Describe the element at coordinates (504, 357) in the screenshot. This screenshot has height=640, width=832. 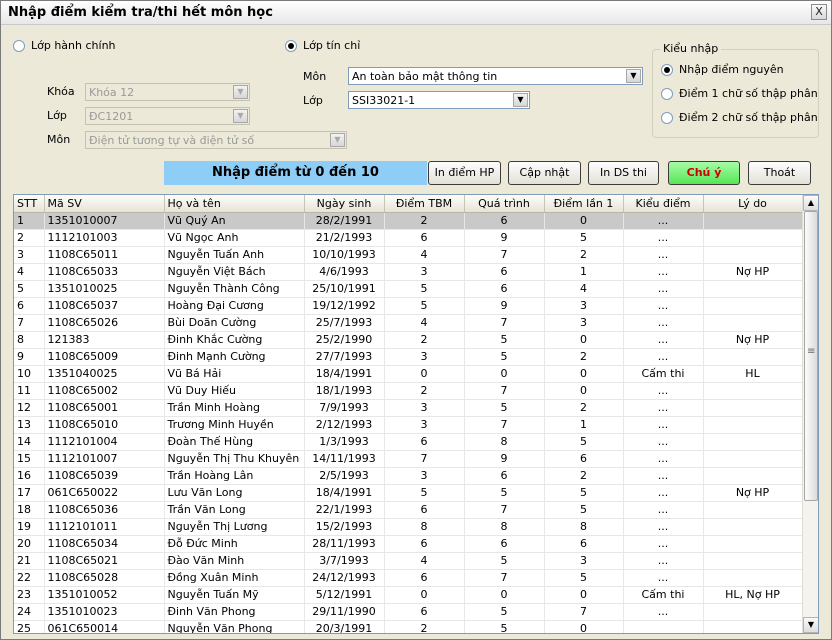
I see `cell-qua-trinh: 5` at that location.